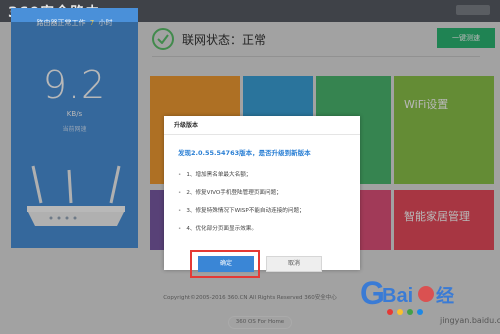 The width and height of the screenshot is (500, 334). I want to click on baidu-watermark: G Bai 经 jingyan.baidu.com, so click(430, 301).